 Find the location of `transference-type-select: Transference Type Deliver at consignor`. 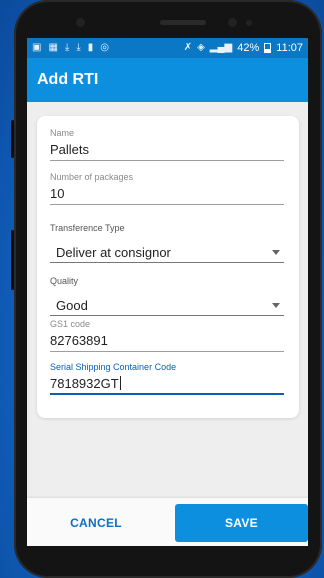

transference-type-select: Transference Type Deliver at consignor is located at coordinates (167, 243).